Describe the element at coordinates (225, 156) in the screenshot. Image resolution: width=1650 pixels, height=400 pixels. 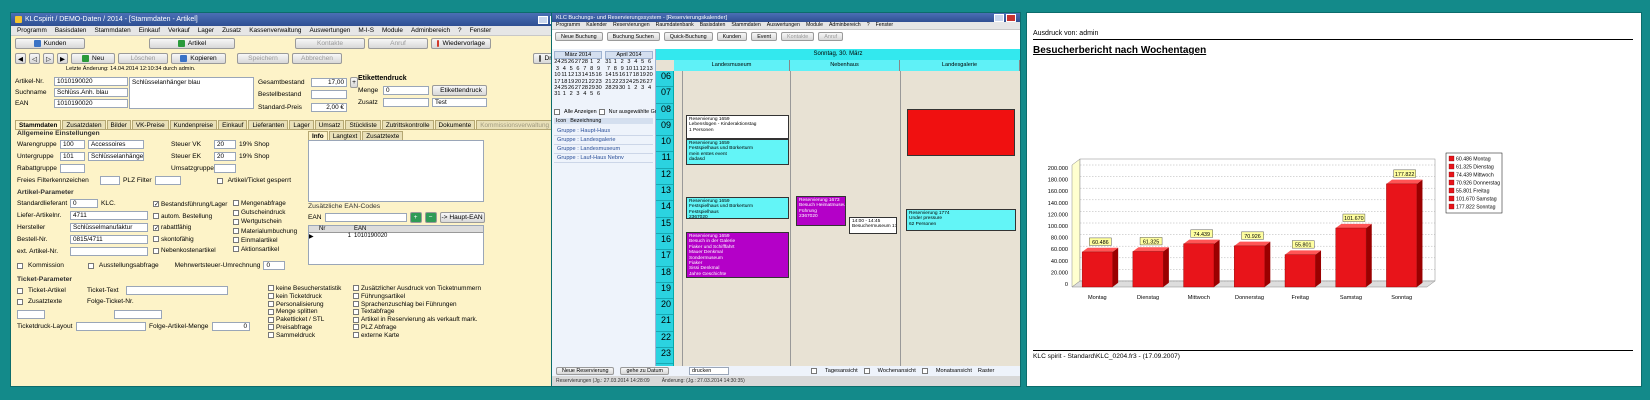
I see `steuer-ek-select: 20` at that location.